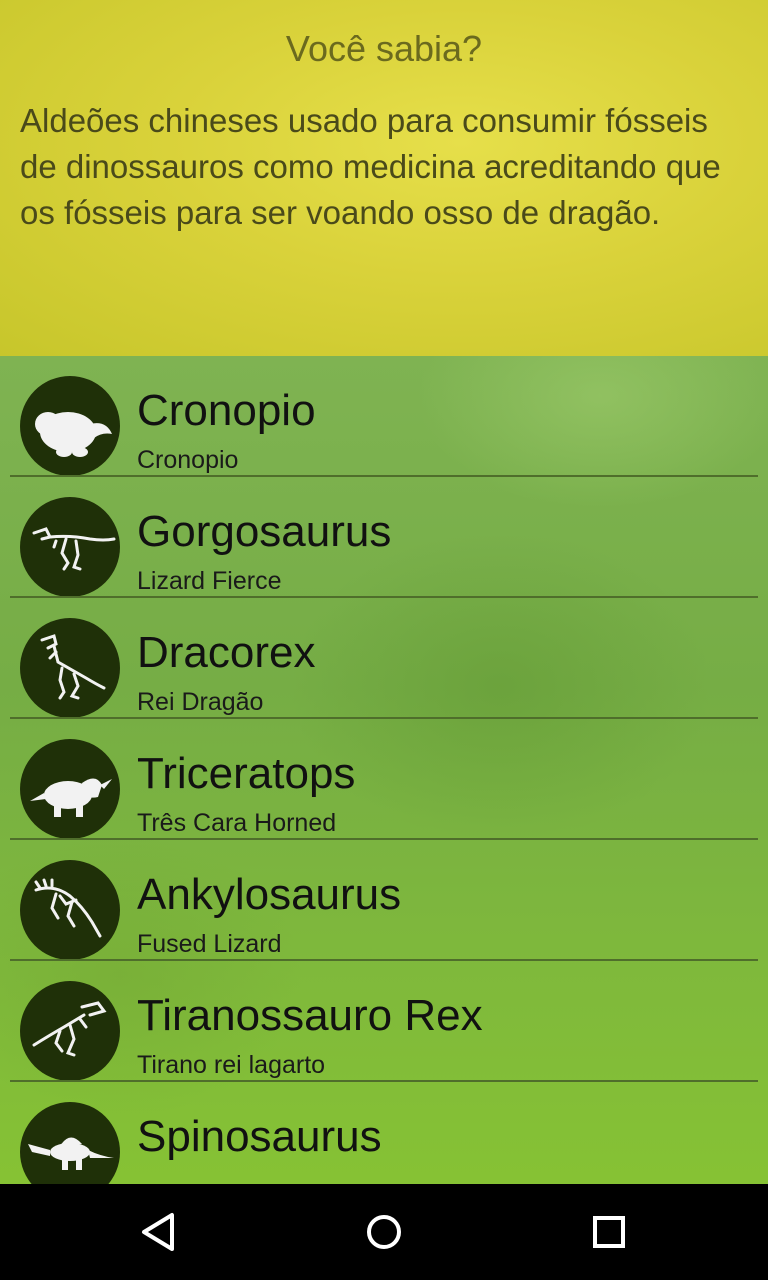 The height and width of the screenshot is (1280, 768). I want to click on dinosaur-meaning: Lizard Fierce, so click(209, 581).